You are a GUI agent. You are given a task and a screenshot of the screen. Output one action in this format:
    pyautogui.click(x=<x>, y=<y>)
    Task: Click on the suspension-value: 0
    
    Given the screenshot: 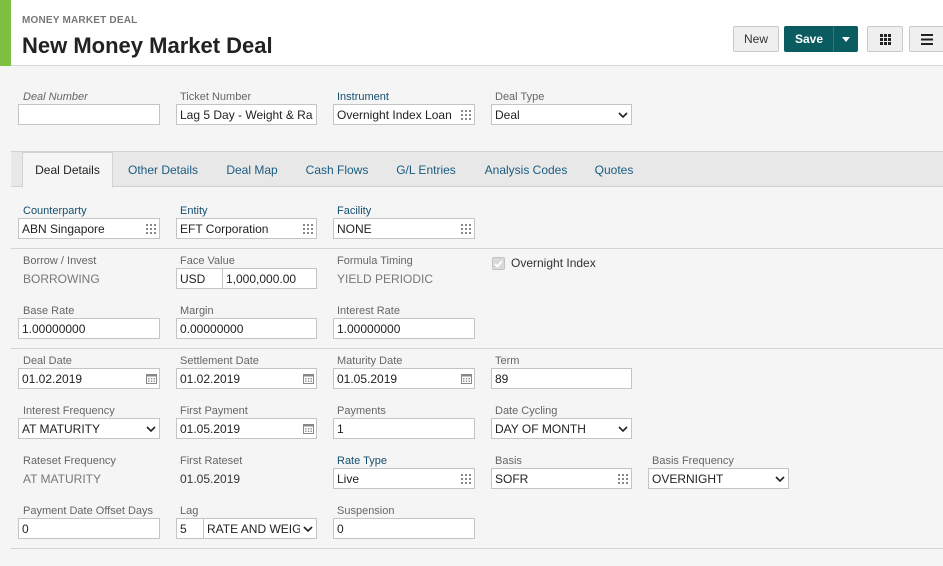 What is the action you would take?
    pyautogui.click(x=340, y=528)
    